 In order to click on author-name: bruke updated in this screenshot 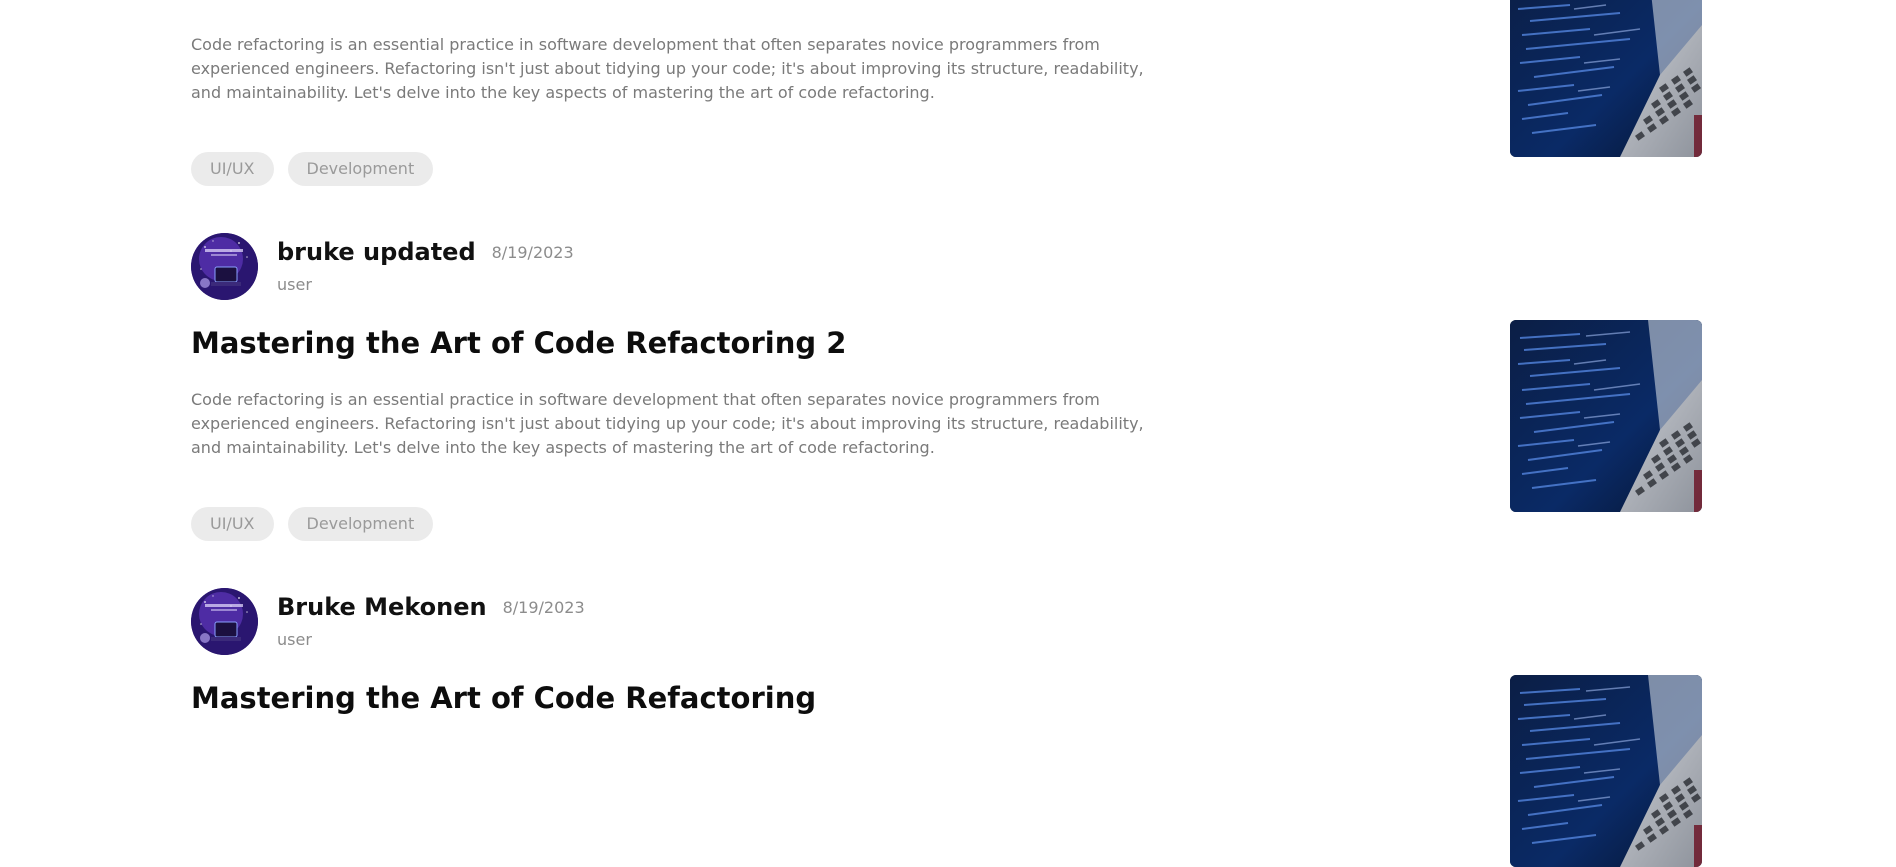, I will do `click(376, 252)`.